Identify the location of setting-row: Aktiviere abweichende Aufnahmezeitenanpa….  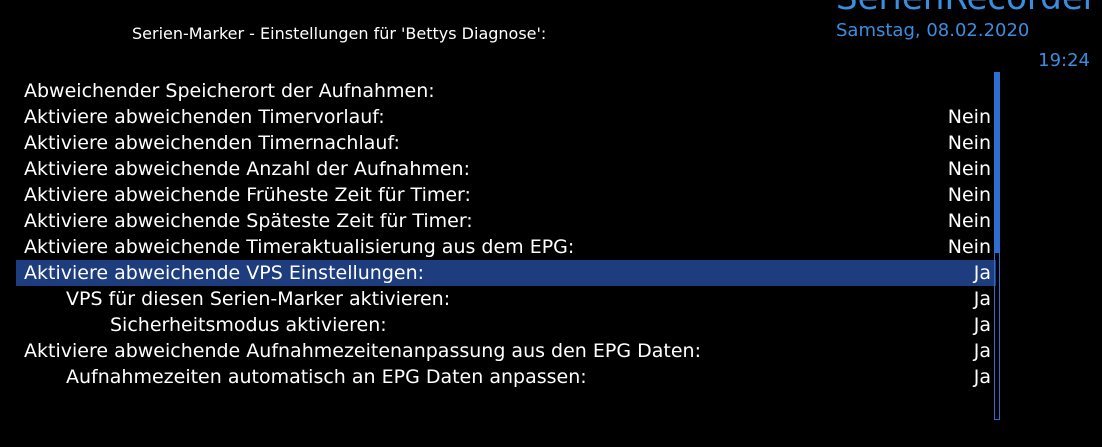
(506, 351).